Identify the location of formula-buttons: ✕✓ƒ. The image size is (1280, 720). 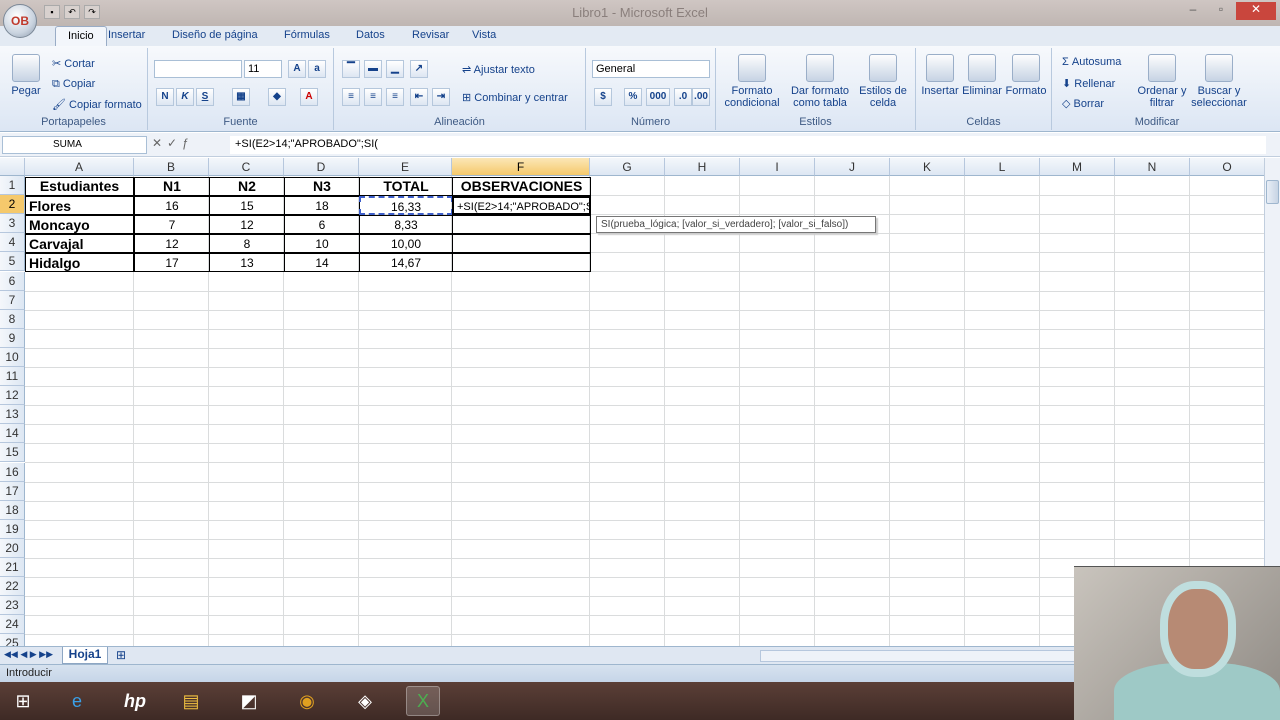
(190, 145).